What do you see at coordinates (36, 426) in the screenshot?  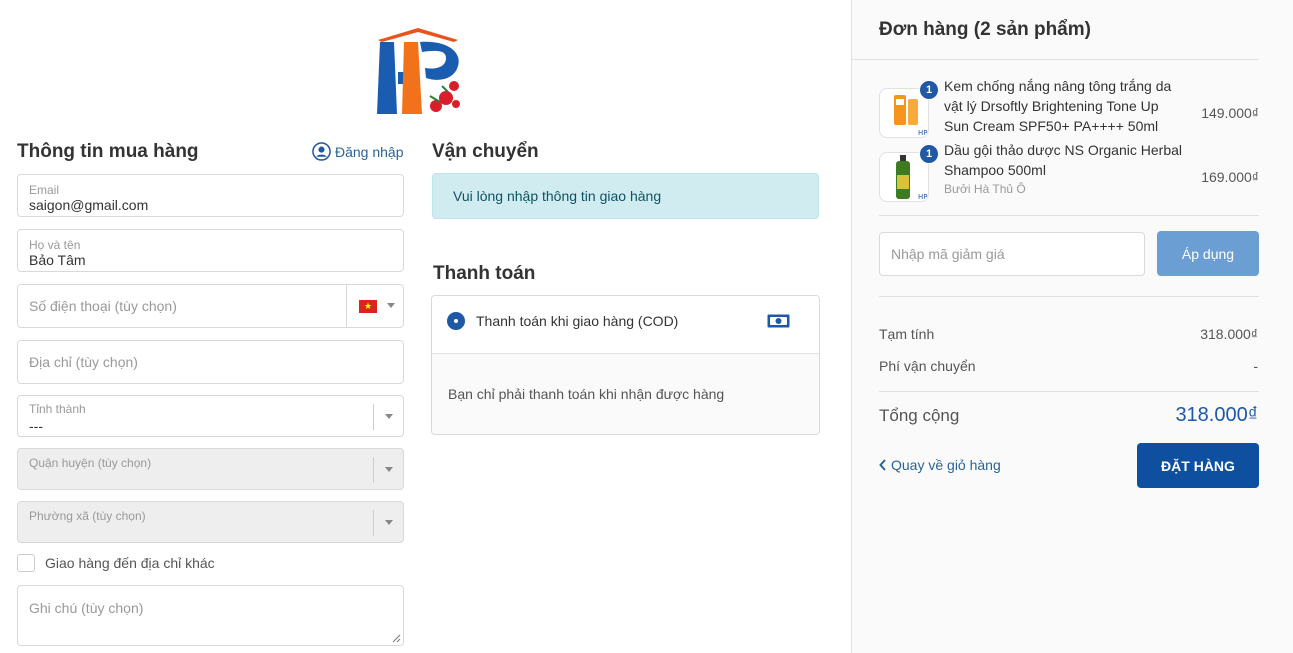 I see `province-value: ---` at bounding box center [36, 426].